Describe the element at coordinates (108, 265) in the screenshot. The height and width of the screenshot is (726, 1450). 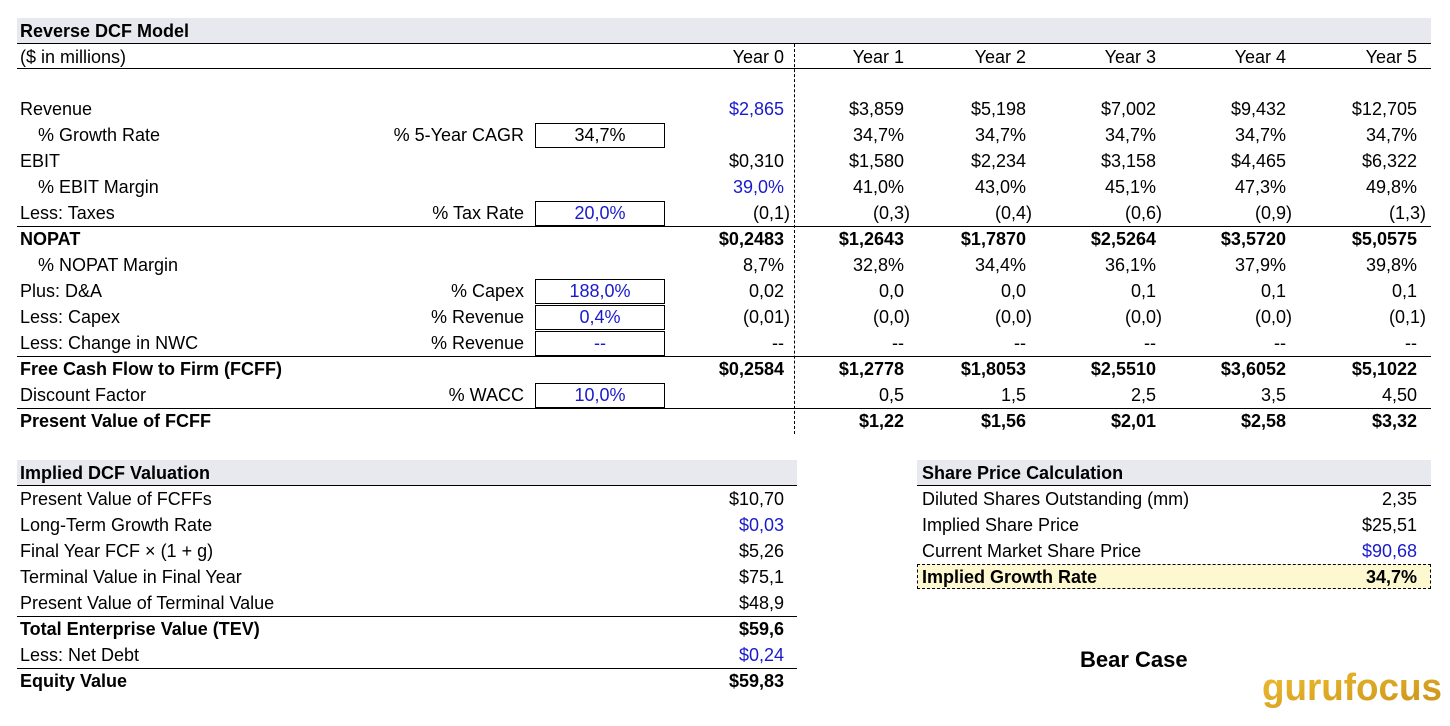
I see `row-label: % NOPAT Margin` at that location.